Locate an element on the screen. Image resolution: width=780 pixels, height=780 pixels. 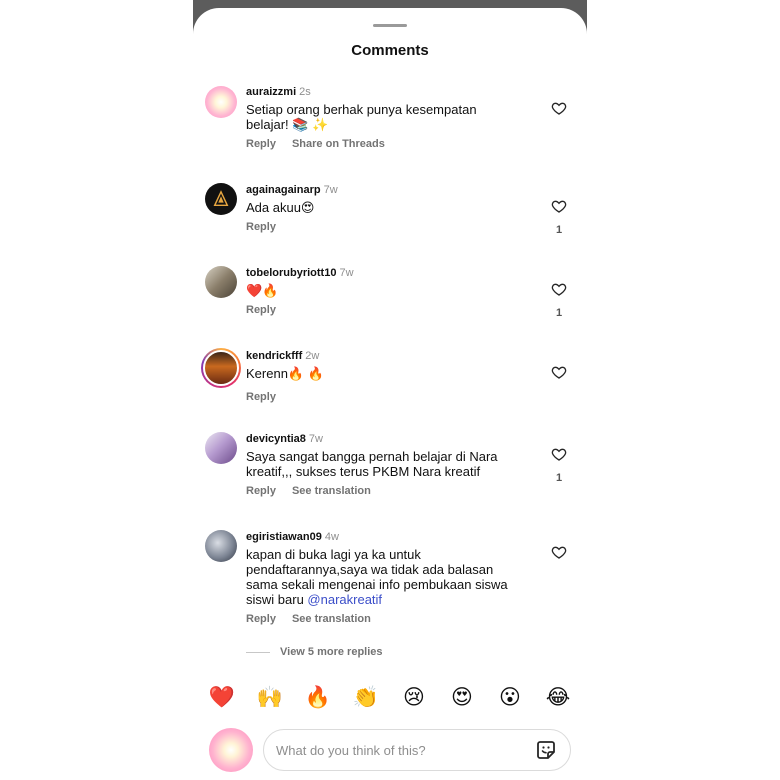
comment-composer is located at coordinates (417, 750).